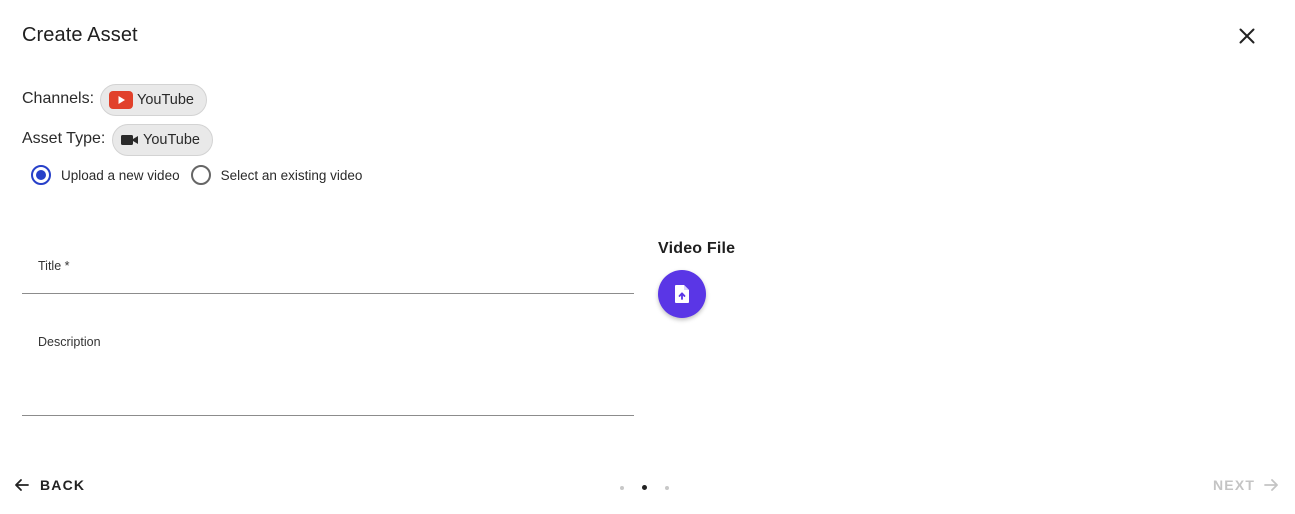 The image size is (1295, 514). I want to click on asset-type-label: Asset Type:, so click(64, 138).